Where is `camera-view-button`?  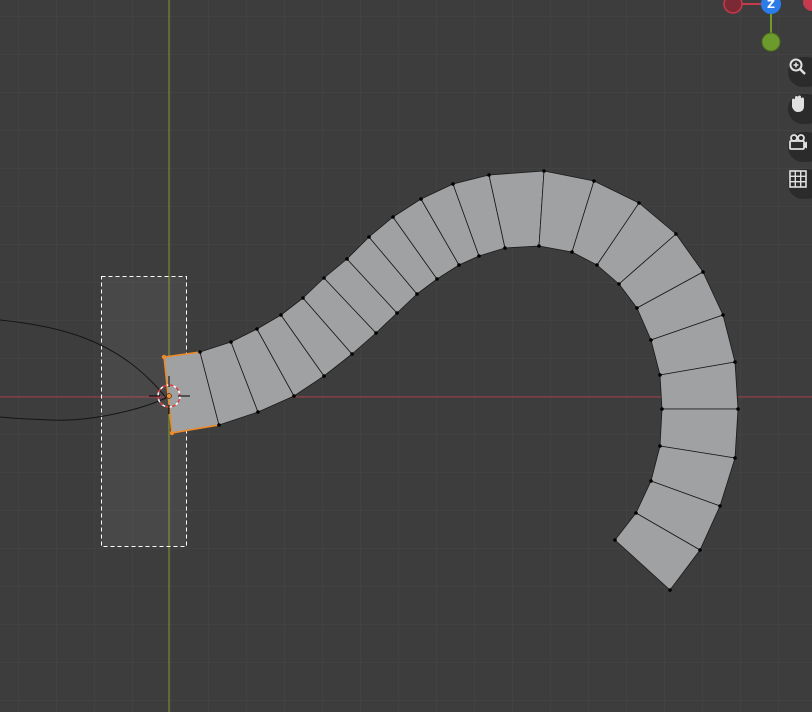
camera-view-button is located at coordinates (800, 147).